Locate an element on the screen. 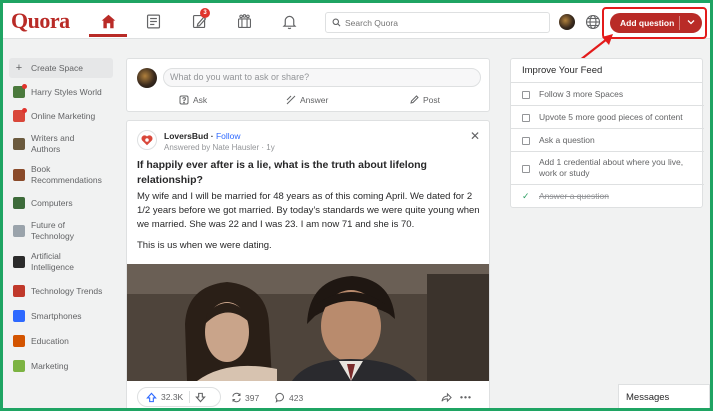 Image resolution: width=713 pixels, height=411 pixels. post-button: Post is located at coordinates (424, 100).